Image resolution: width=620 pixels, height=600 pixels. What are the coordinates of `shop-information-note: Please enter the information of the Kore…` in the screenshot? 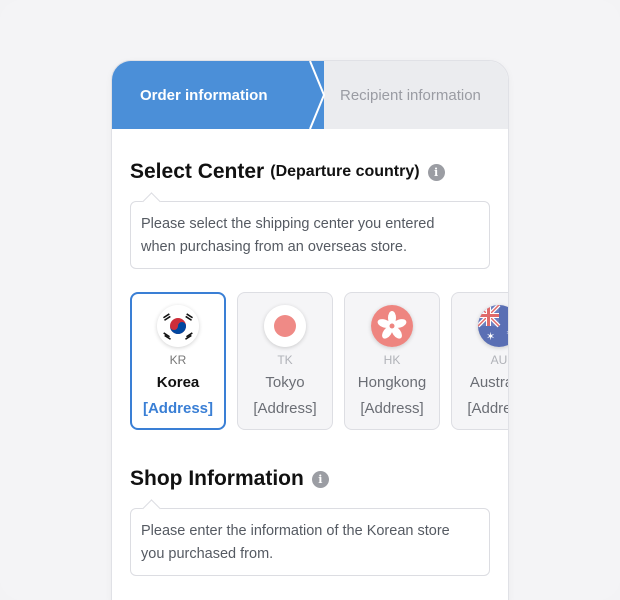 It's located at (310, 542).